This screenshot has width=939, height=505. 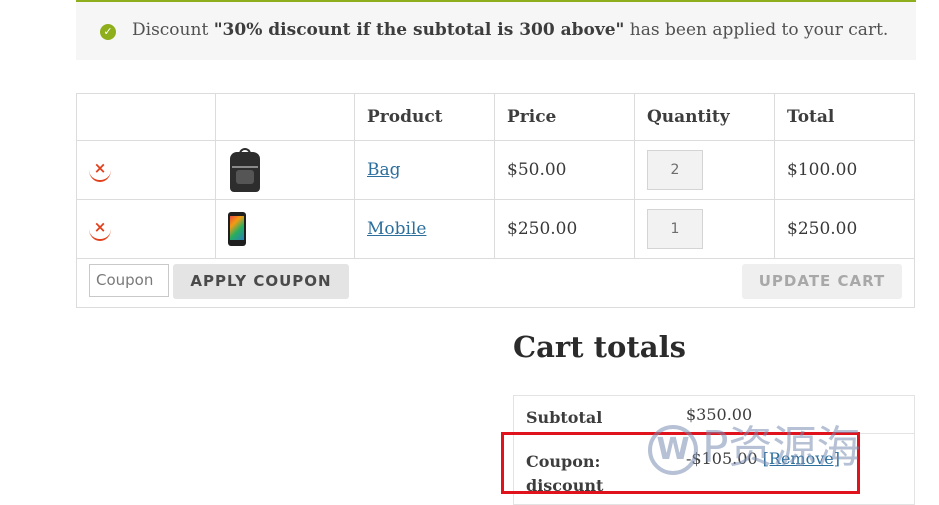 What do you see at coordinates (245, 170) in the screenshot?
I see `bag-thumbnail` at bounding box center [245, 170].